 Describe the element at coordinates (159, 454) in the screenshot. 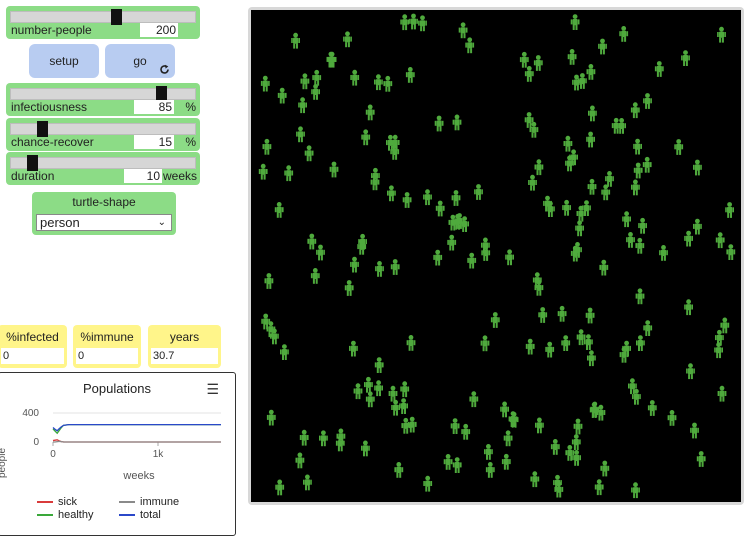

I see `x-tick-label: 1k` at that location.